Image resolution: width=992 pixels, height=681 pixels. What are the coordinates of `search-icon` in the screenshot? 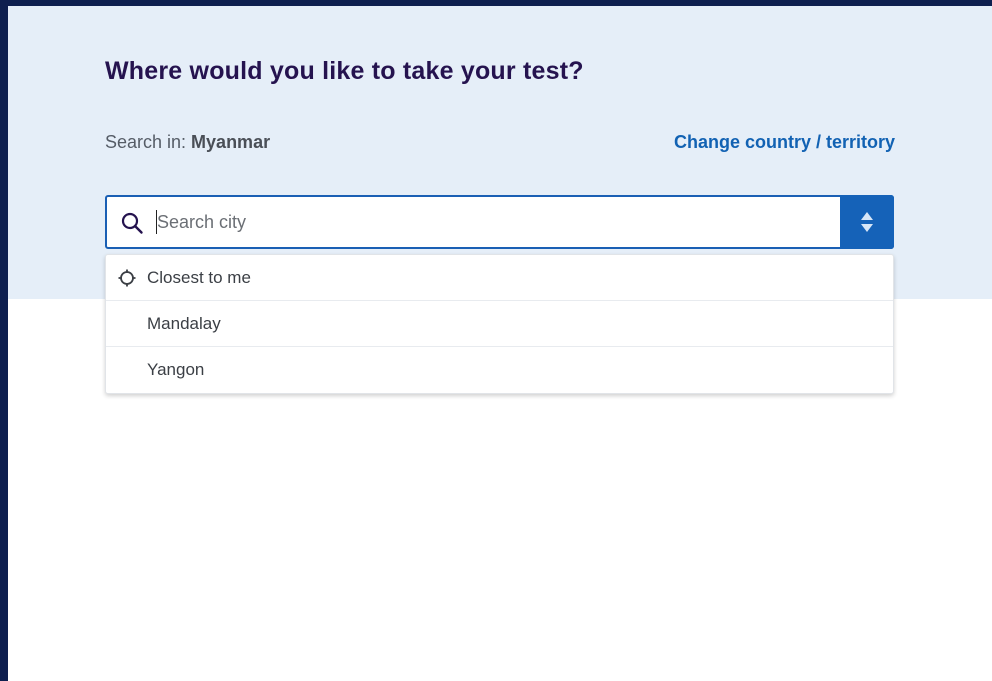 It's located at (132, 223).